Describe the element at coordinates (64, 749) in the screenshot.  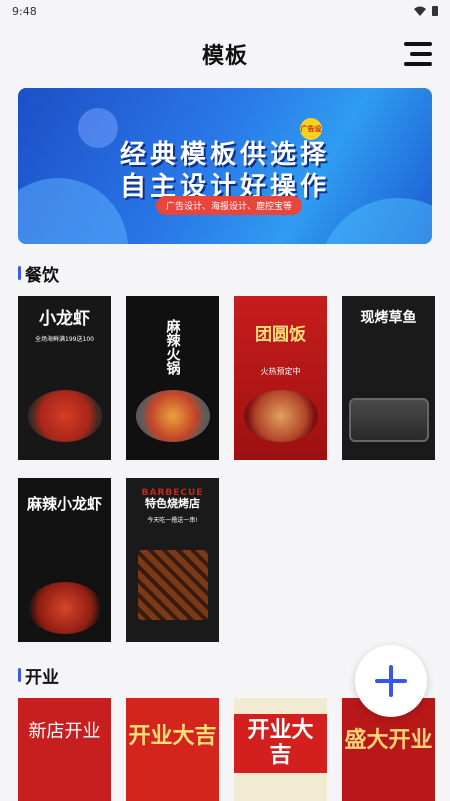
I see `template-card: 新店开业` at that location.